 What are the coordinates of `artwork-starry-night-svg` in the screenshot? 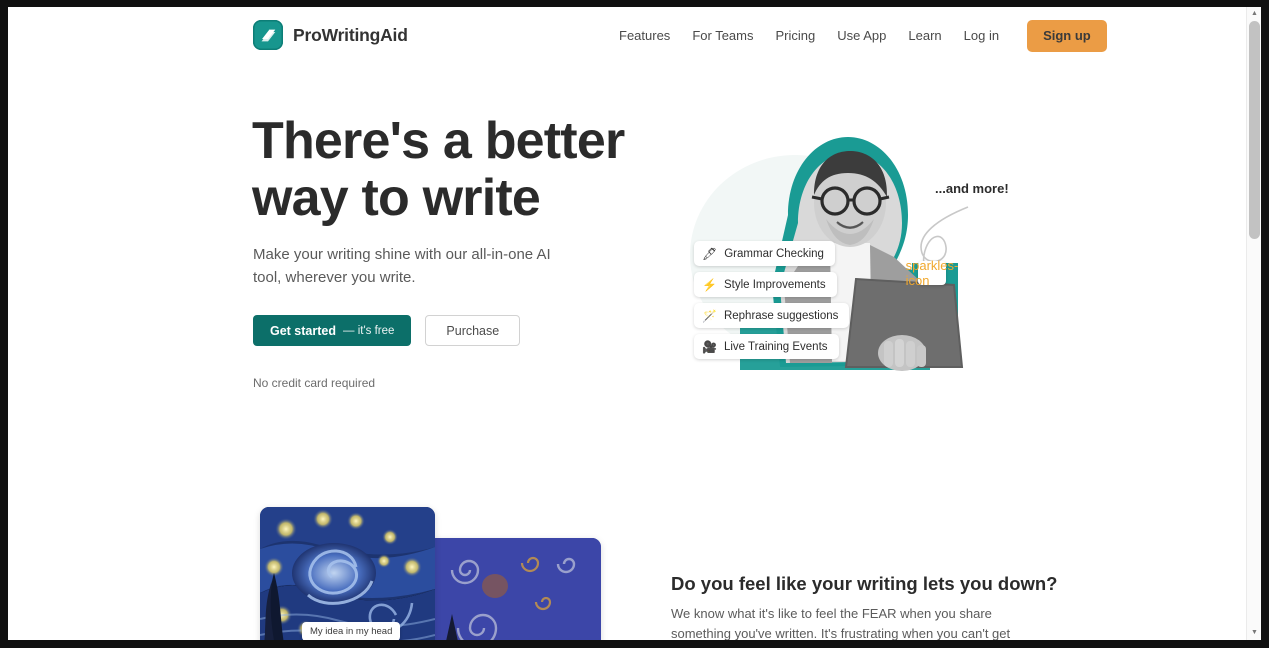 It's located at (347, 573).